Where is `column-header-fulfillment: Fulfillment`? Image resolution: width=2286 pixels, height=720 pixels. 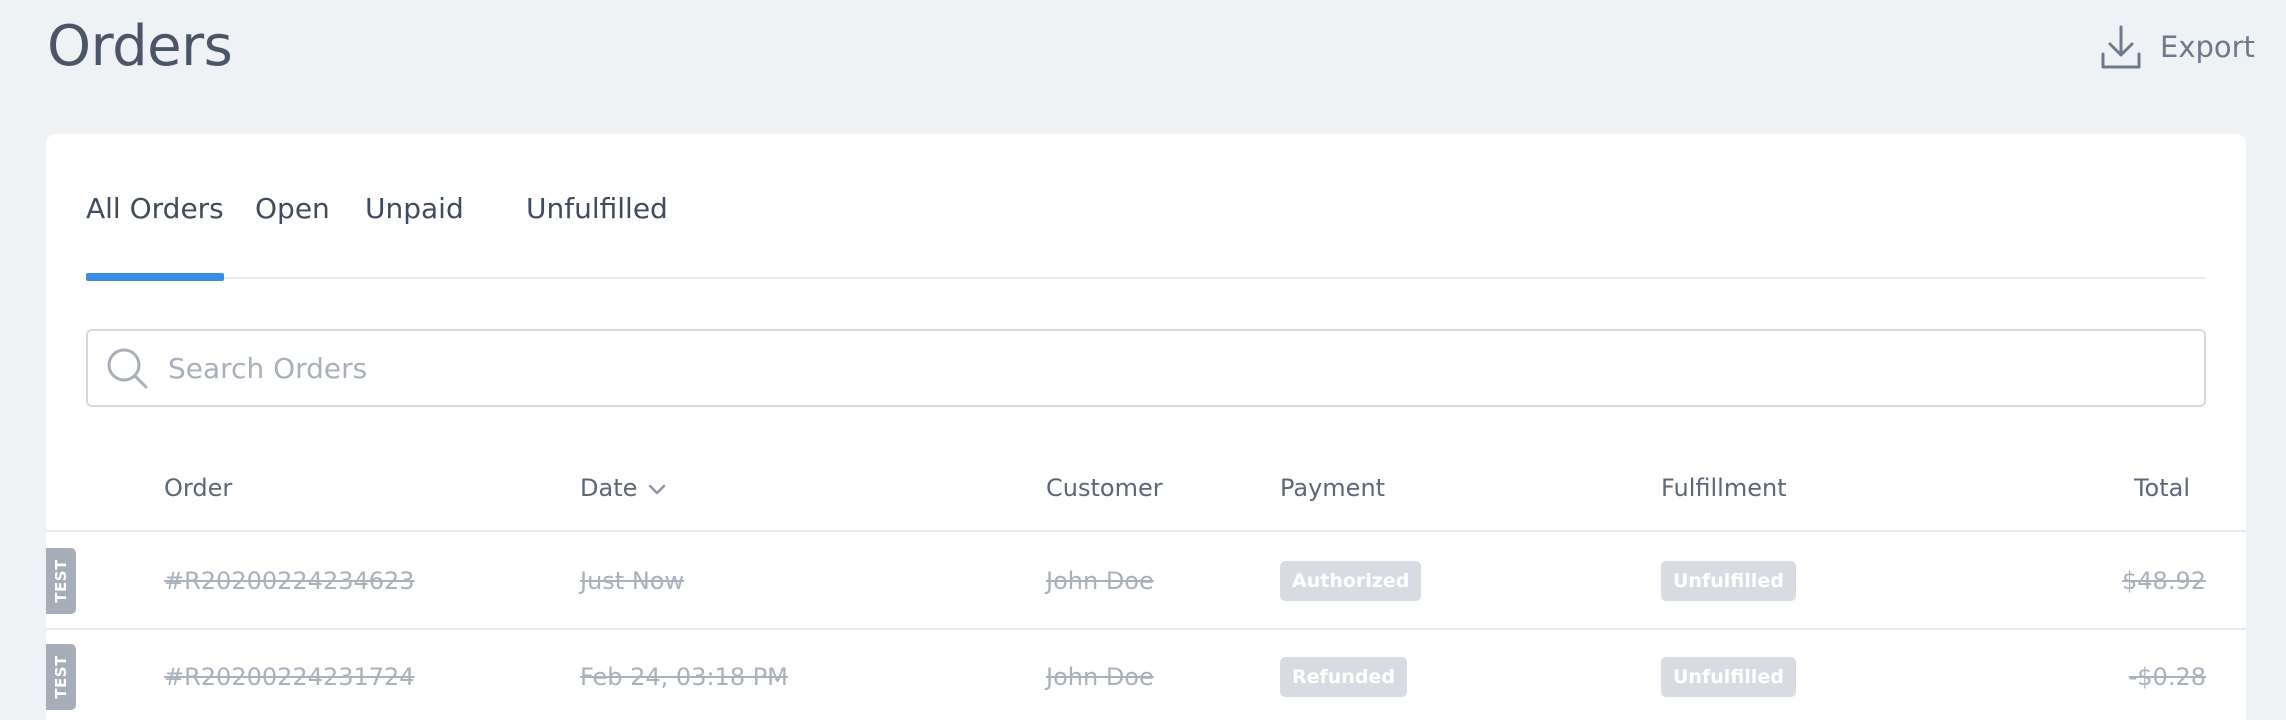
column-header-fulfillment: Fulfillment is located at coordinates (1724, 488).